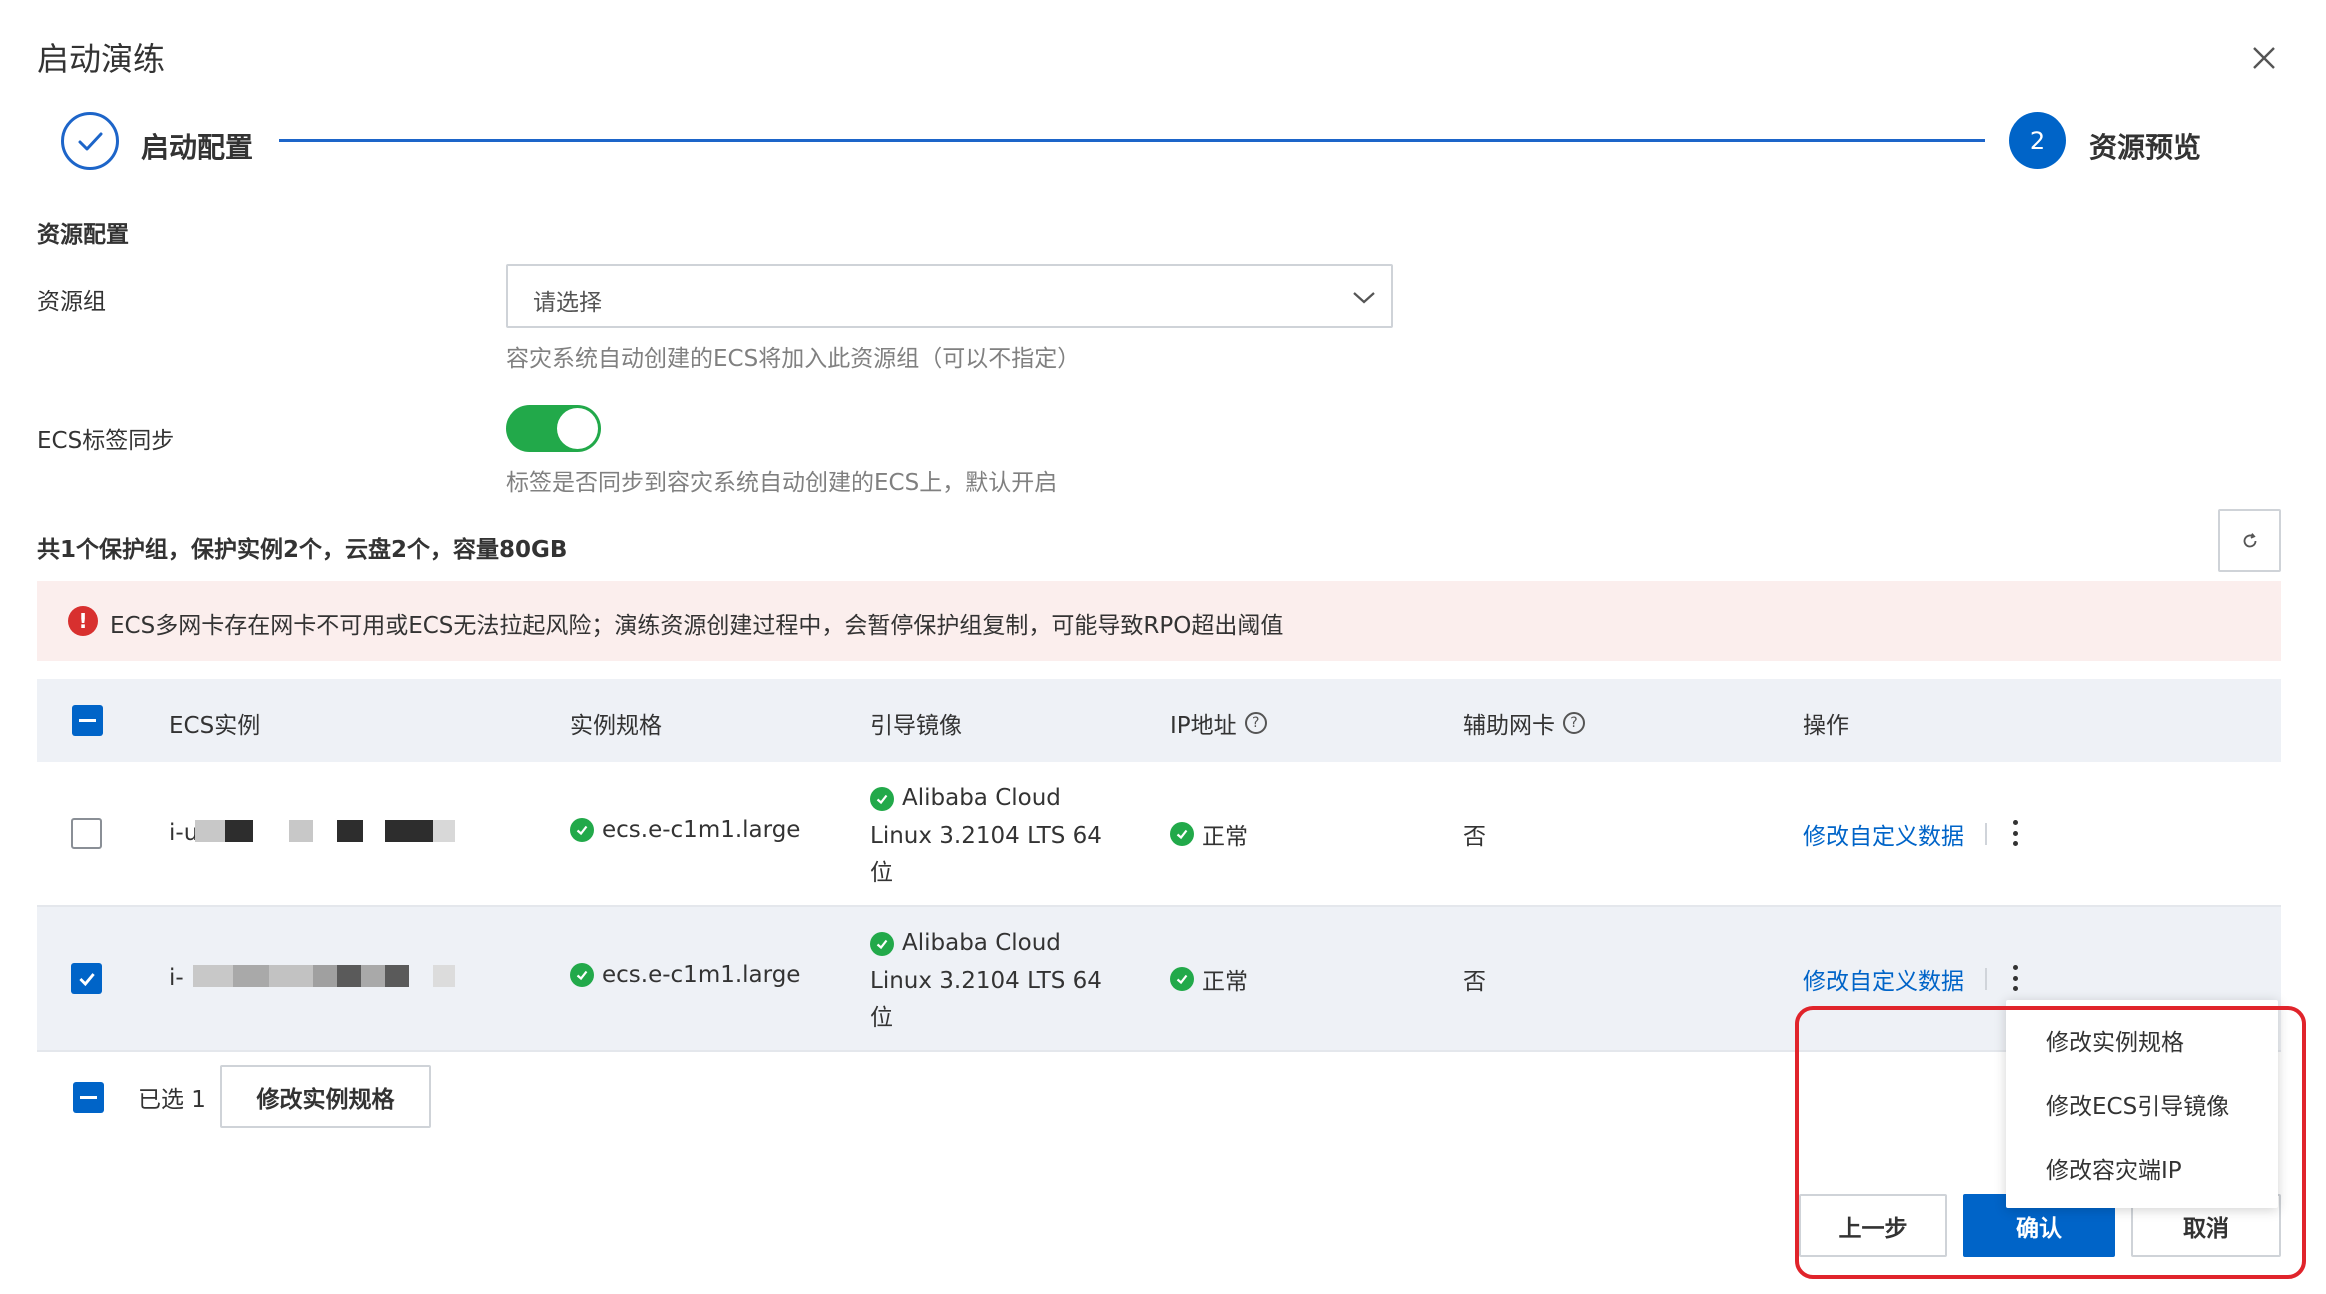  What do you see at coordinates (1364, 298) in the screenshot?
I see `chevron-down-icon` at bounding box center [1364, 298].